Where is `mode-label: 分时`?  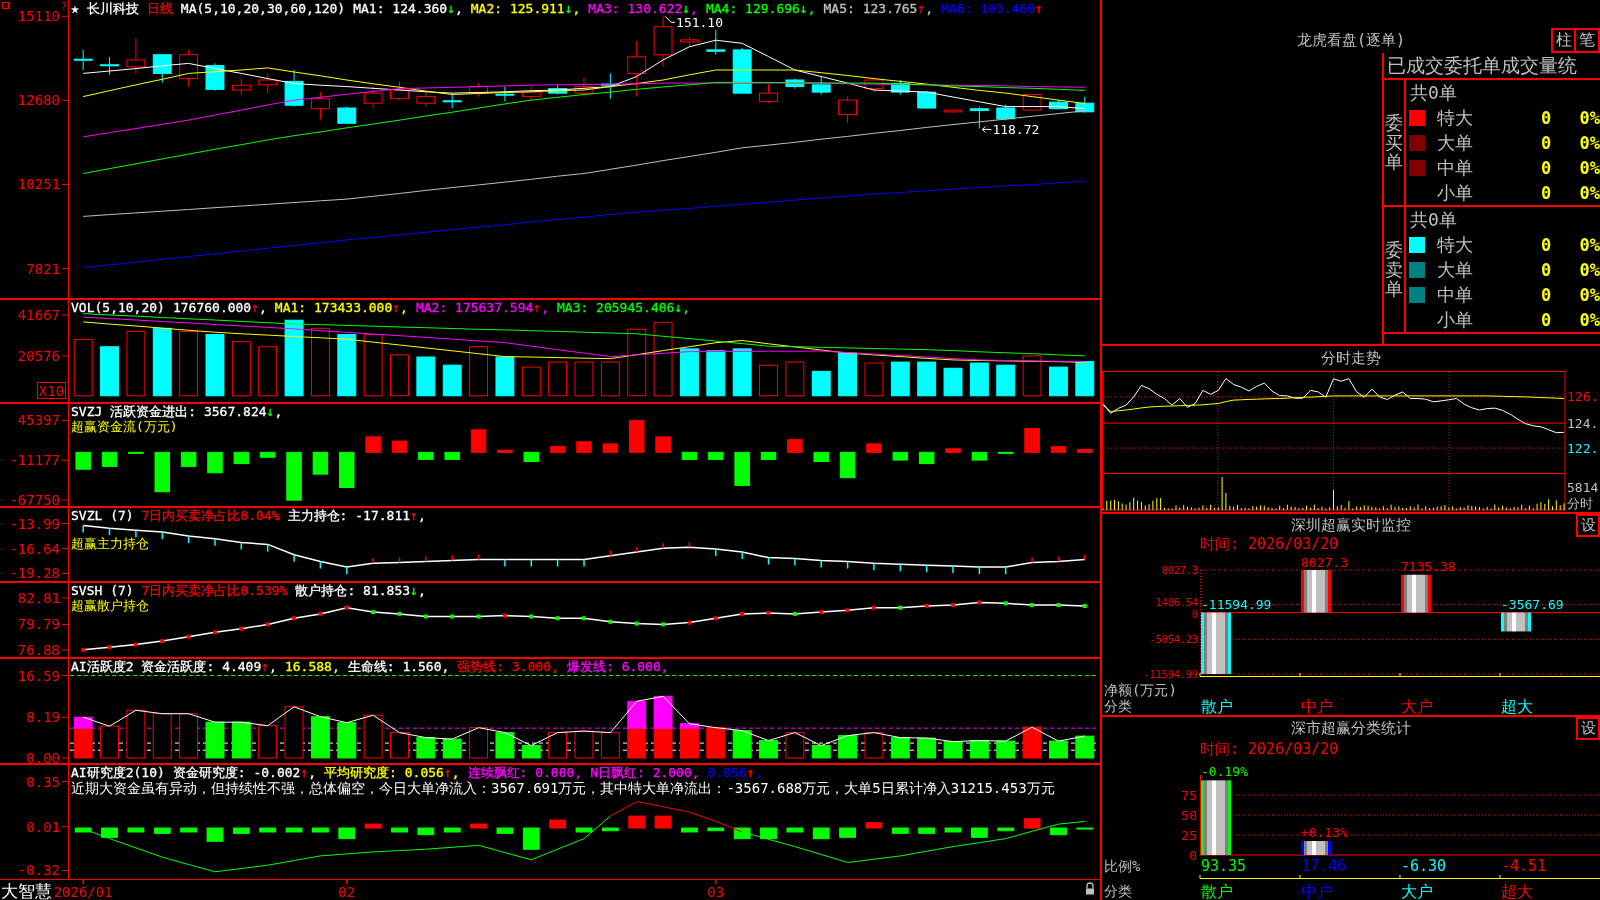 mode-label: 分时 is located at coordinates (1580, 503).